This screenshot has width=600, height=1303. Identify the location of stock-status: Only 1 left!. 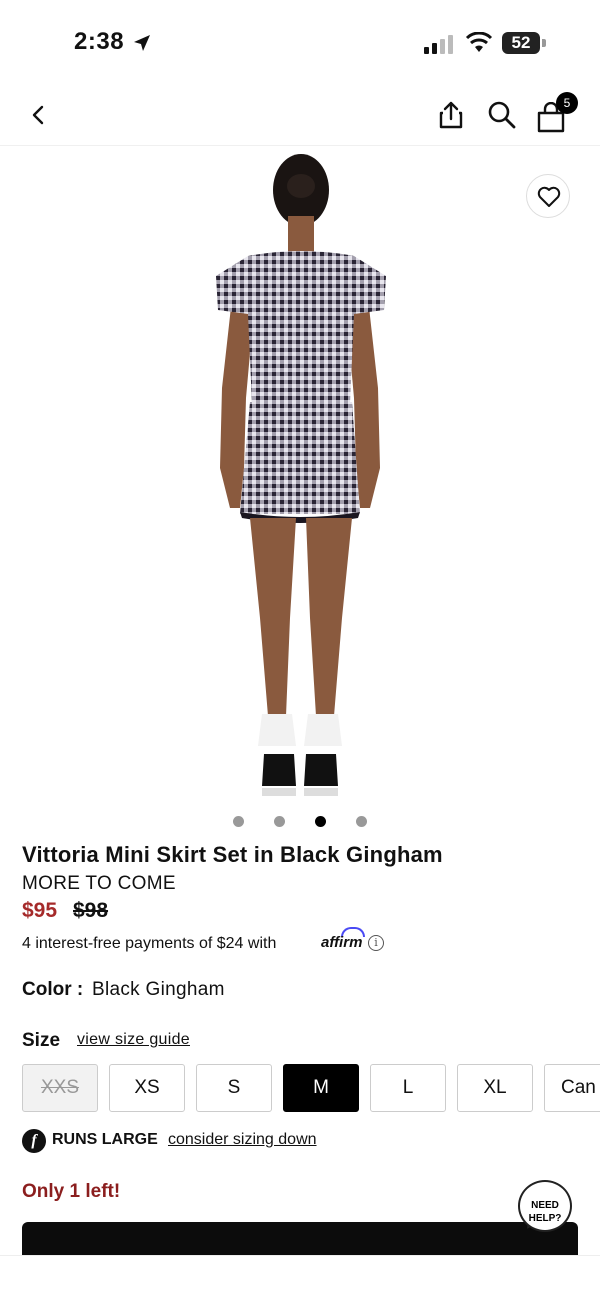
(71, 1191).